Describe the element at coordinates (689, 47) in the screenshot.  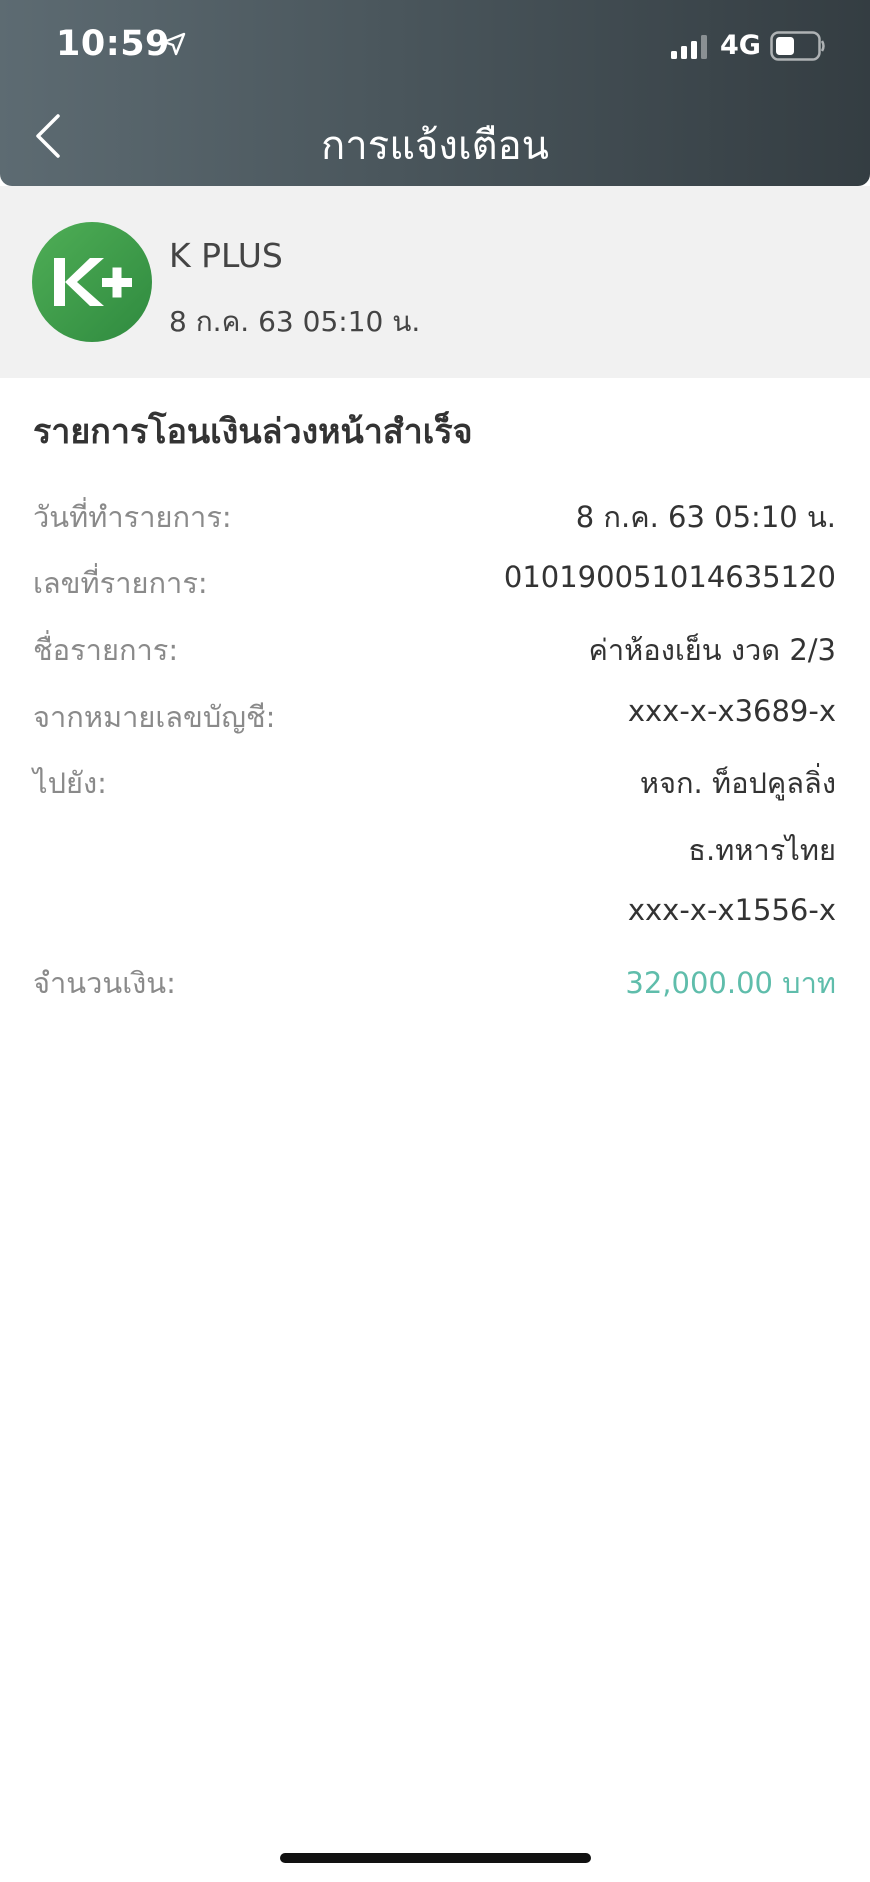
I see `cellular-signal-icon` at that location.